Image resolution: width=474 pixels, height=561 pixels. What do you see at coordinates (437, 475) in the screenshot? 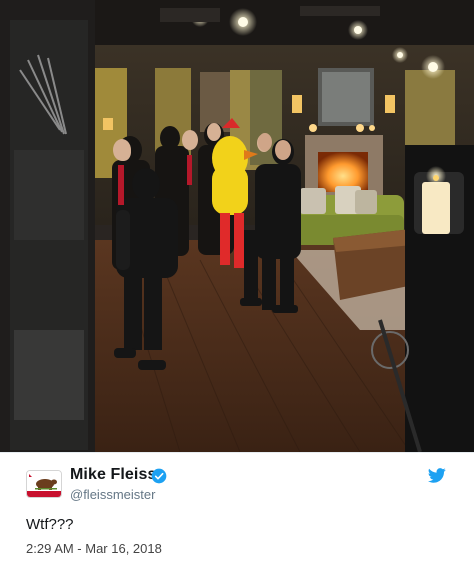
I see `twitter-bird-icon` at bounding box center [437, 475].